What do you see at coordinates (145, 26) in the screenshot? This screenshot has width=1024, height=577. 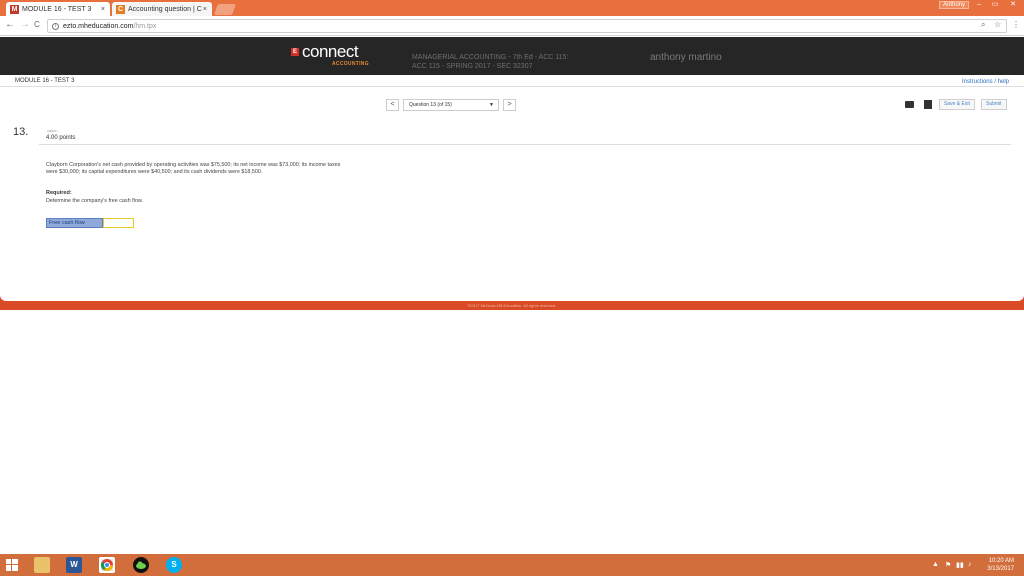 I see `url-path: /hm.tpx` at bounding box center [145, 26].